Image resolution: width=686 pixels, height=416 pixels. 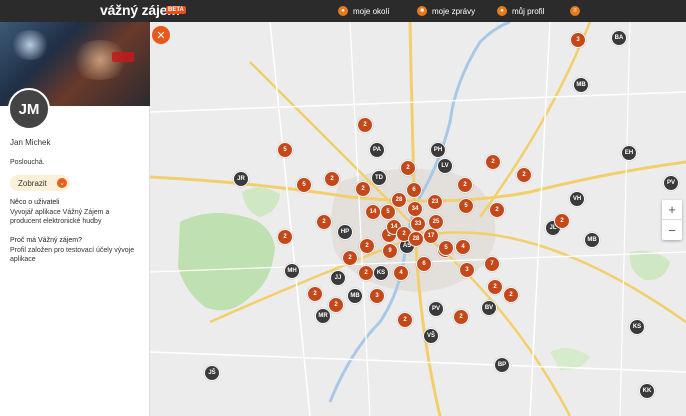 What do you see at coordinates (454, 11) in the screenshot?
I see `nav-my-messages-label: moje zprávy` at bounding box center [454, 11].